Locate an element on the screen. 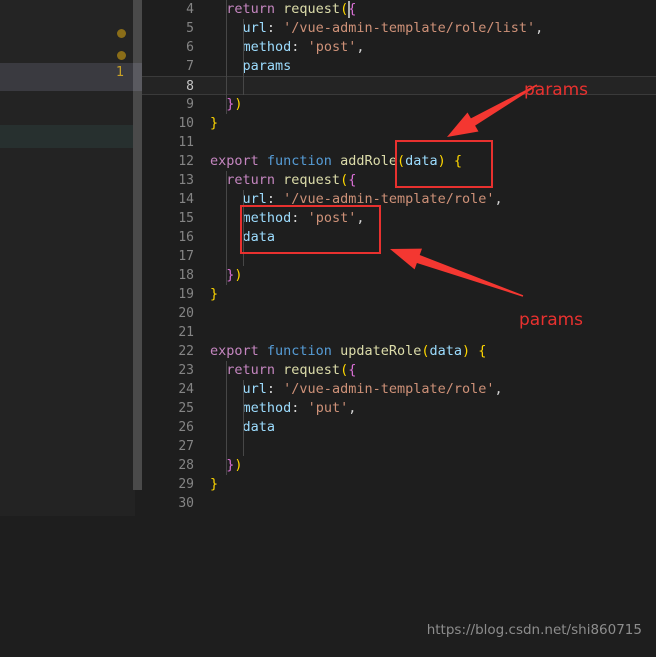 This screenshot has height=657, width=656. line-number: 7 is located at coordinates (190, 66).